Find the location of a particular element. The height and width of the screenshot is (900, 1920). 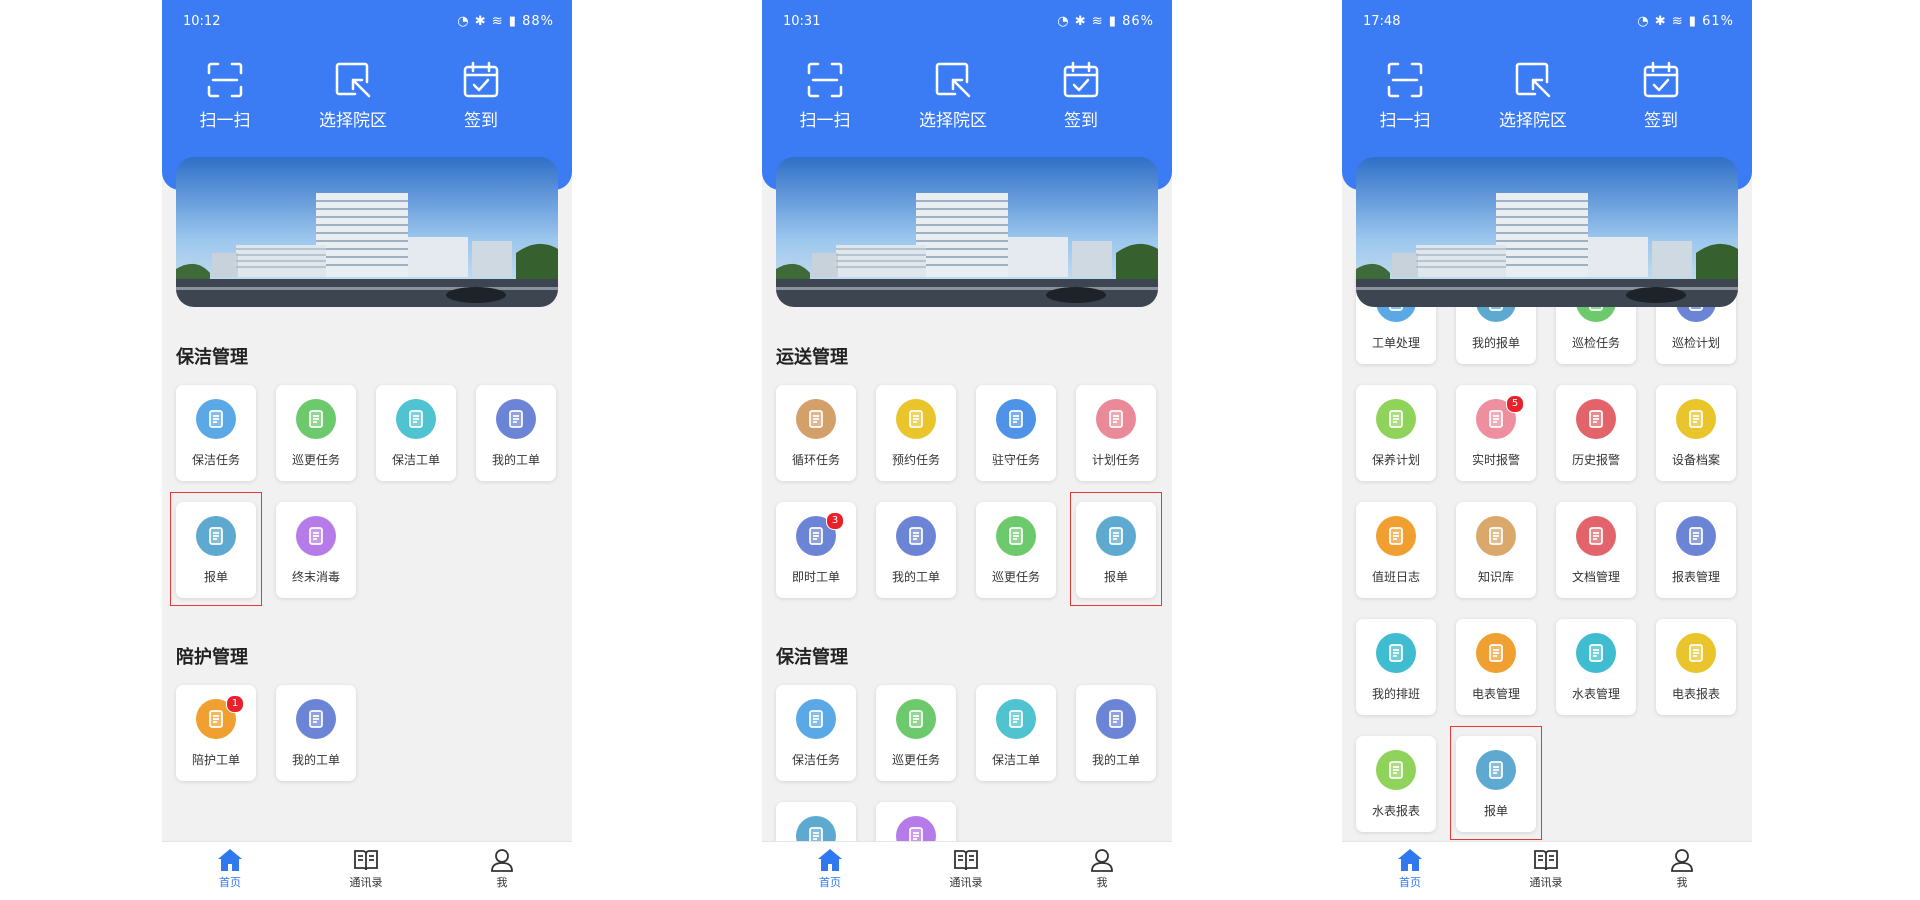

menu-tile: 电表报表 is located at coordinates (1696, 667).